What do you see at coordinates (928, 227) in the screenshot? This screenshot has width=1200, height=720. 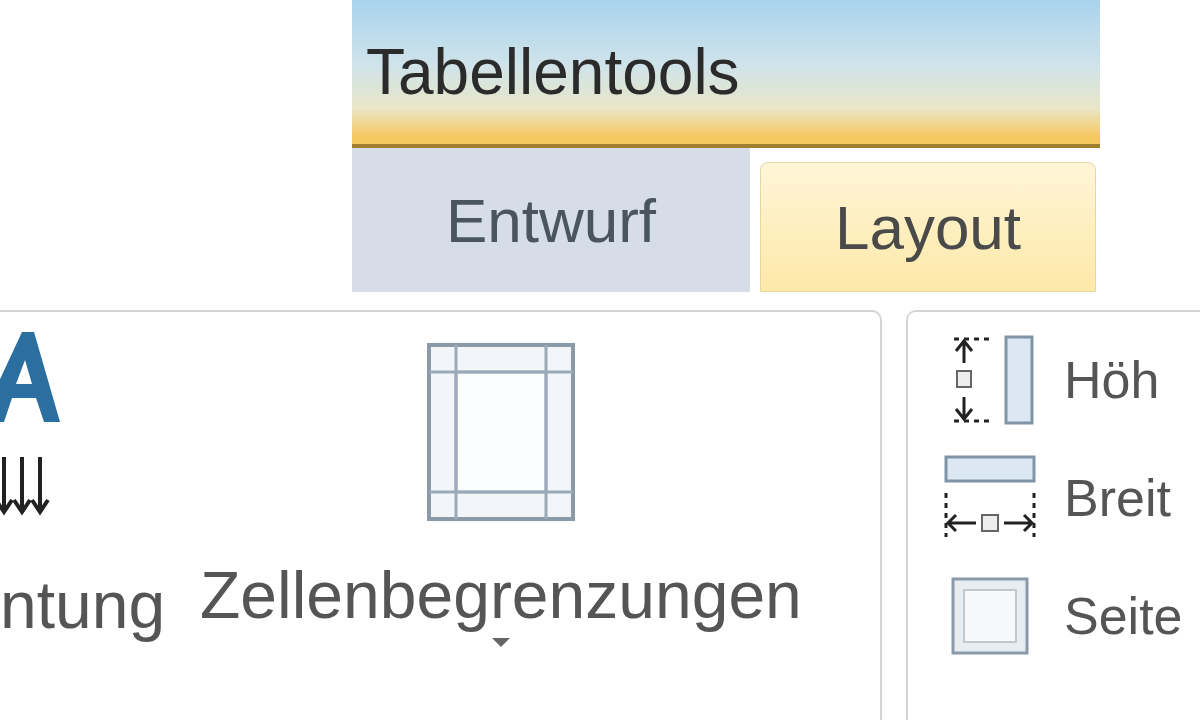 I see `ribbon-tab: Layout` at bounding box center [928, 227].